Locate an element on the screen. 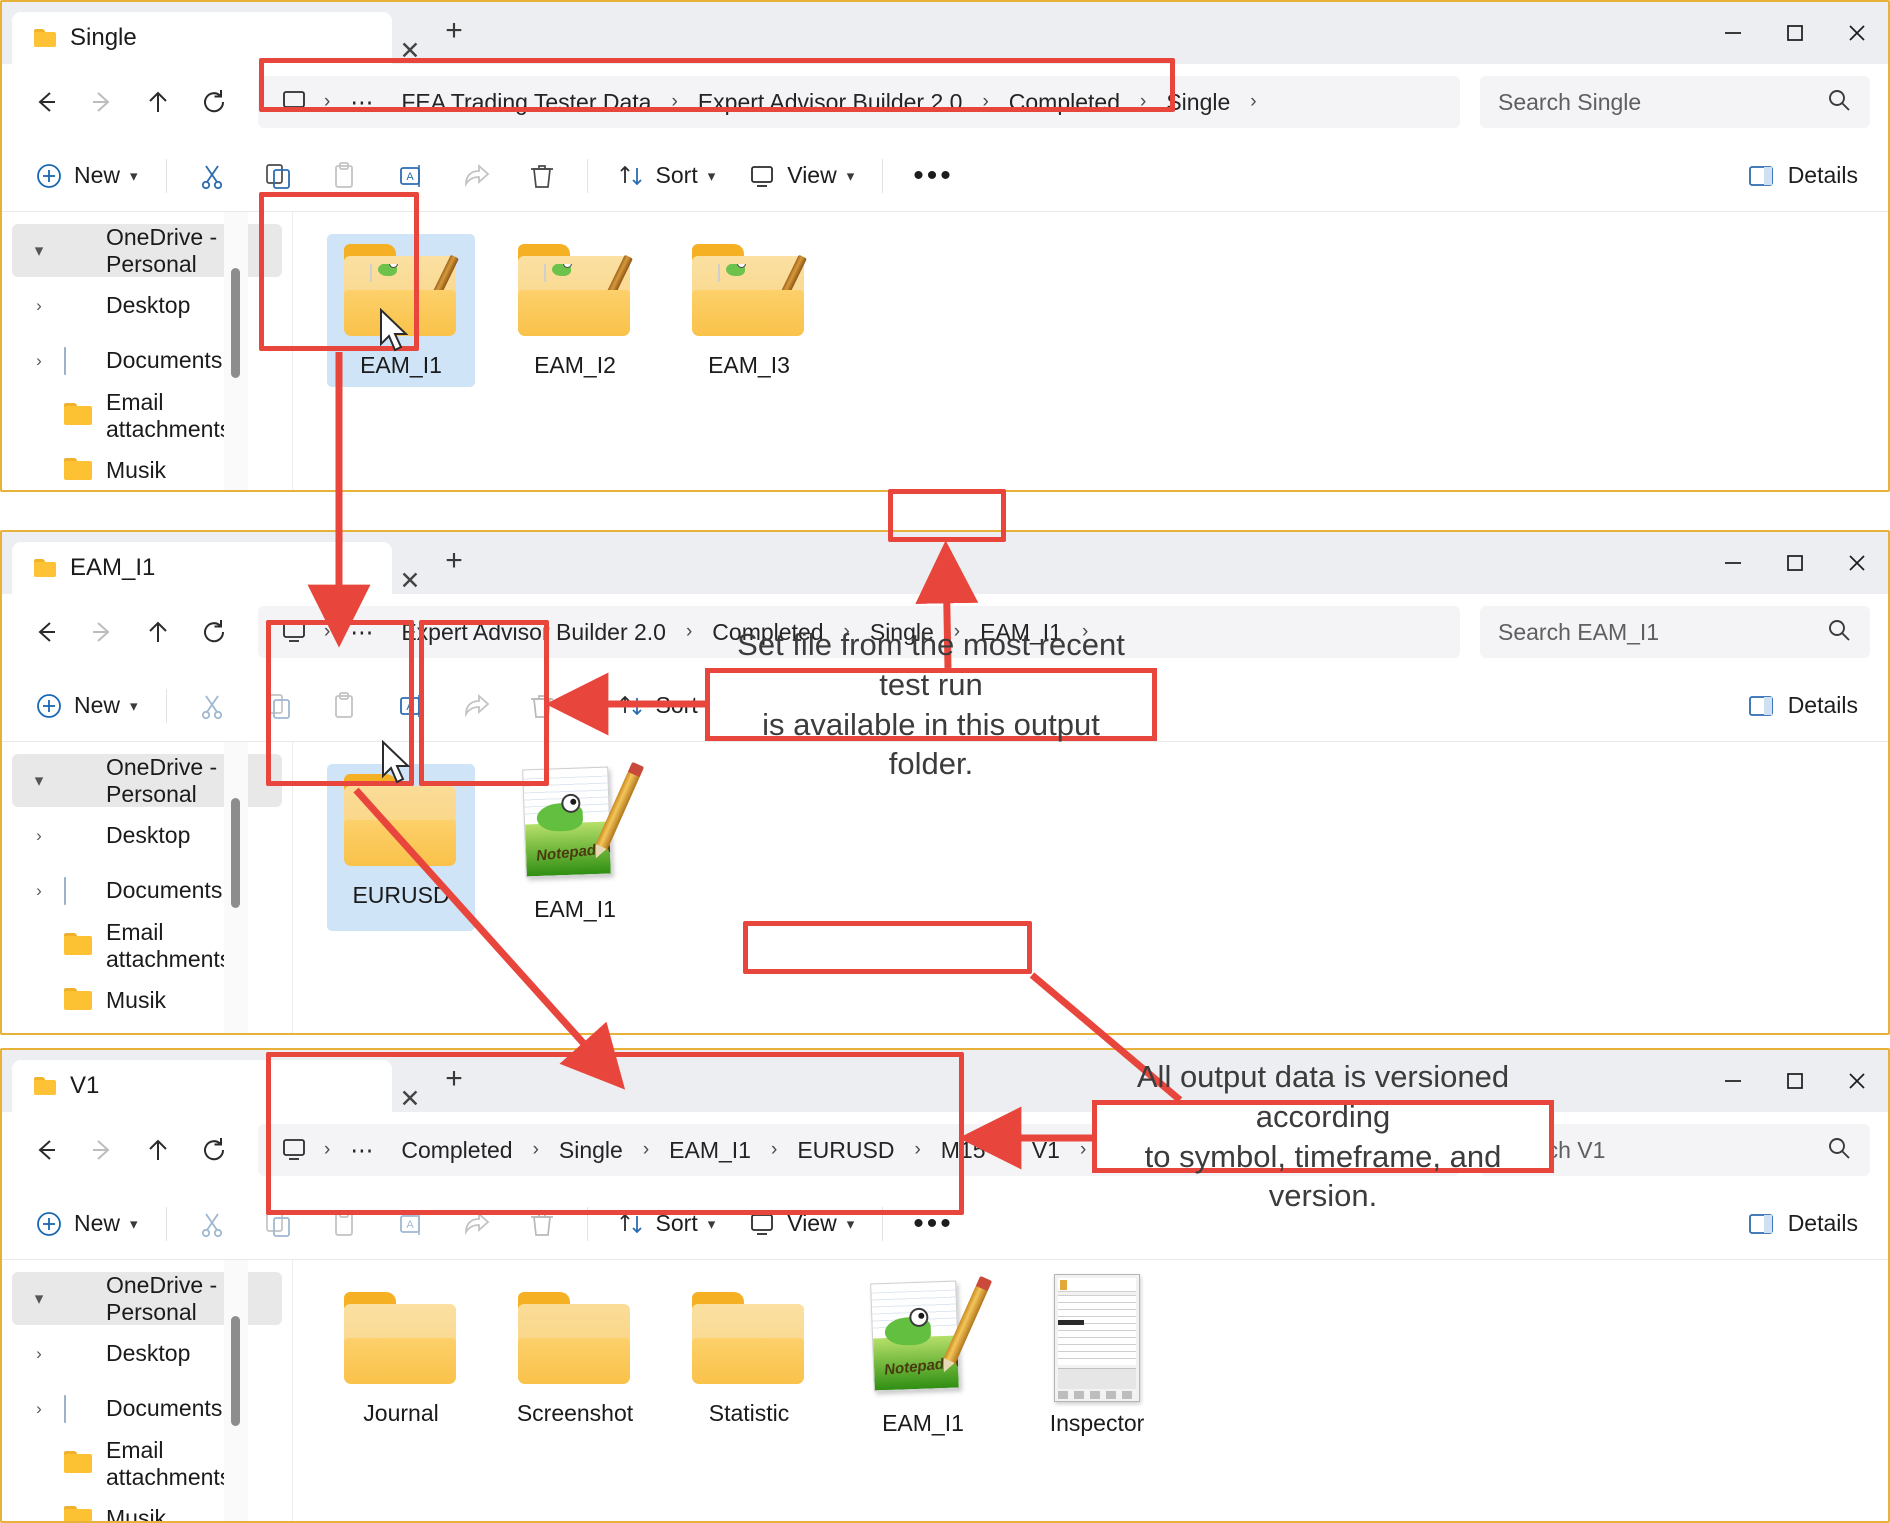 The width and height of the screenshot is (1890, 1523). search-input: Search EAM_I1 is located at coordinates (1675, 632).